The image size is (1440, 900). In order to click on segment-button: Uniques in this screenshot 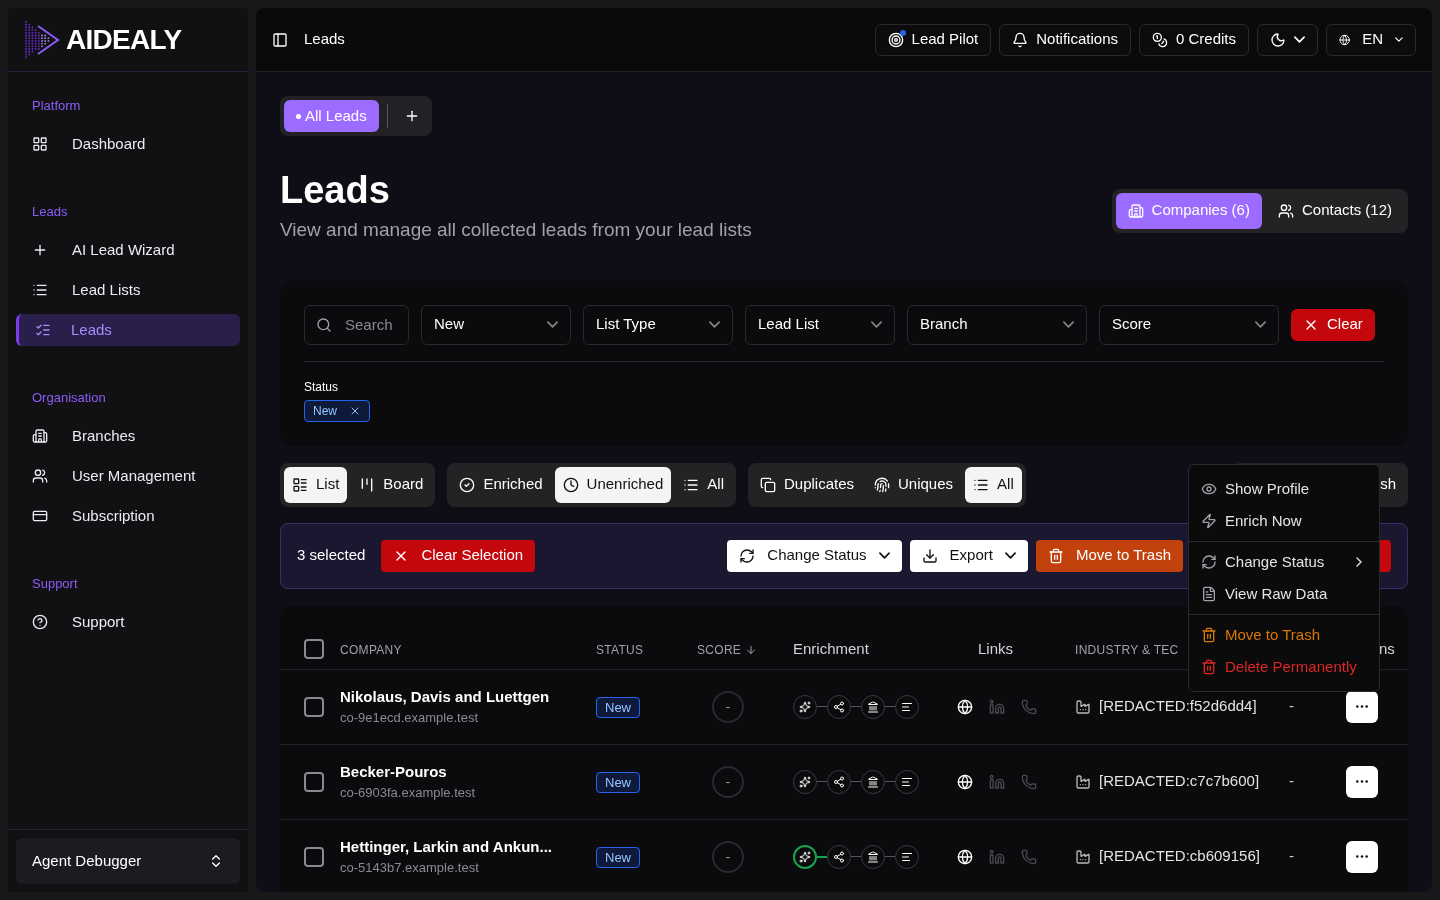, I will do `click(914, 484)`.